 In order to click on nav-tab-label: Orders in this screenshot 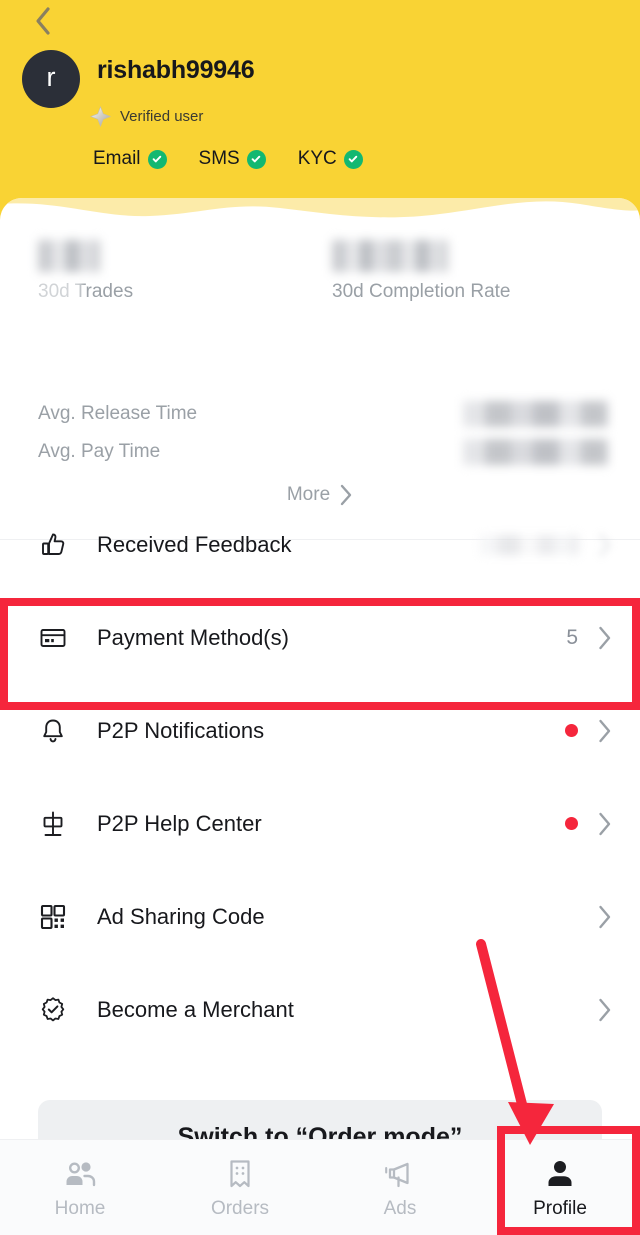, I will do `click(240, 1208)`.